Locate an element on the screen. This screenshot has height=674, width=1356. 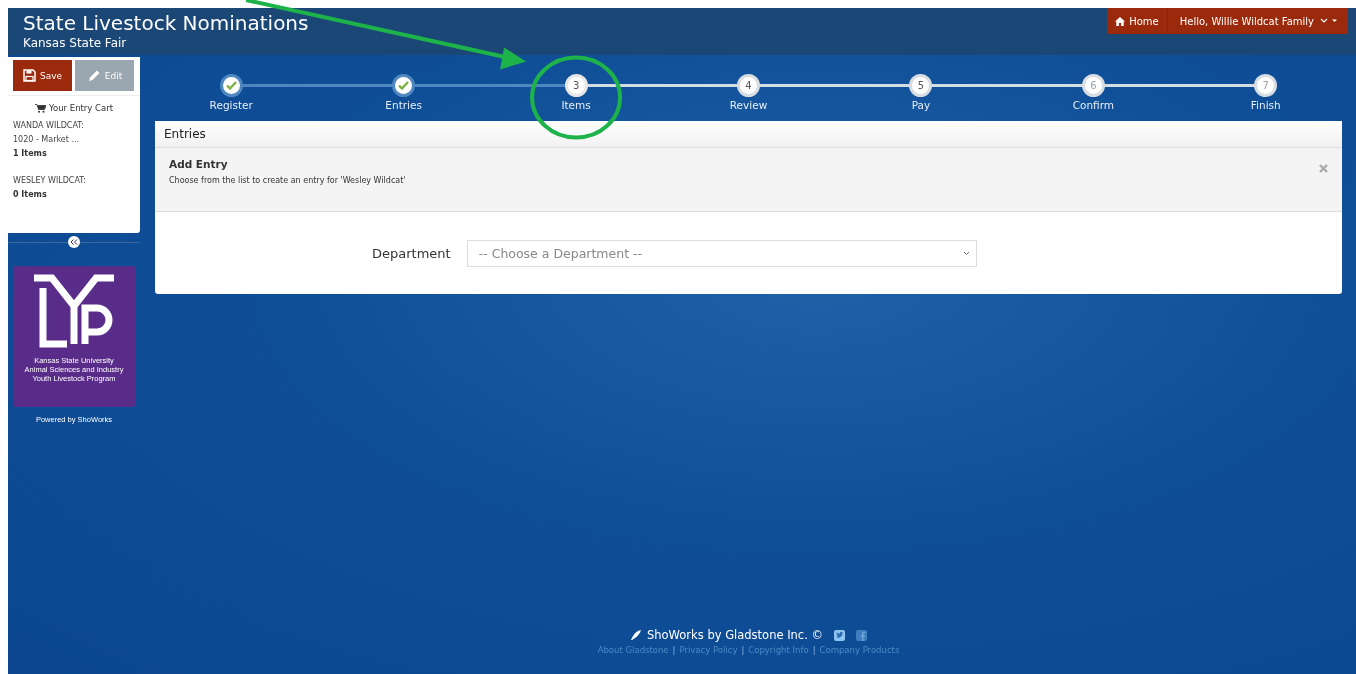
close-icon is located at coordinates (1323, 168).